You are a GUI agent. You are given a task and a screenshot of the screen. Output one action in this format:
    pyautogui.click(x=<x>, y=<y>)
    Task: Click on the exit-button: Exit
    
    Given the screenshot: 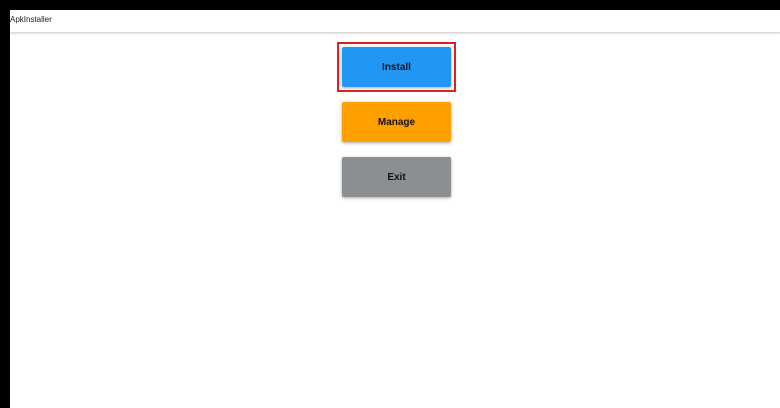 What is the action you would take?
    pyautogui.click(x=396, y=177)
    